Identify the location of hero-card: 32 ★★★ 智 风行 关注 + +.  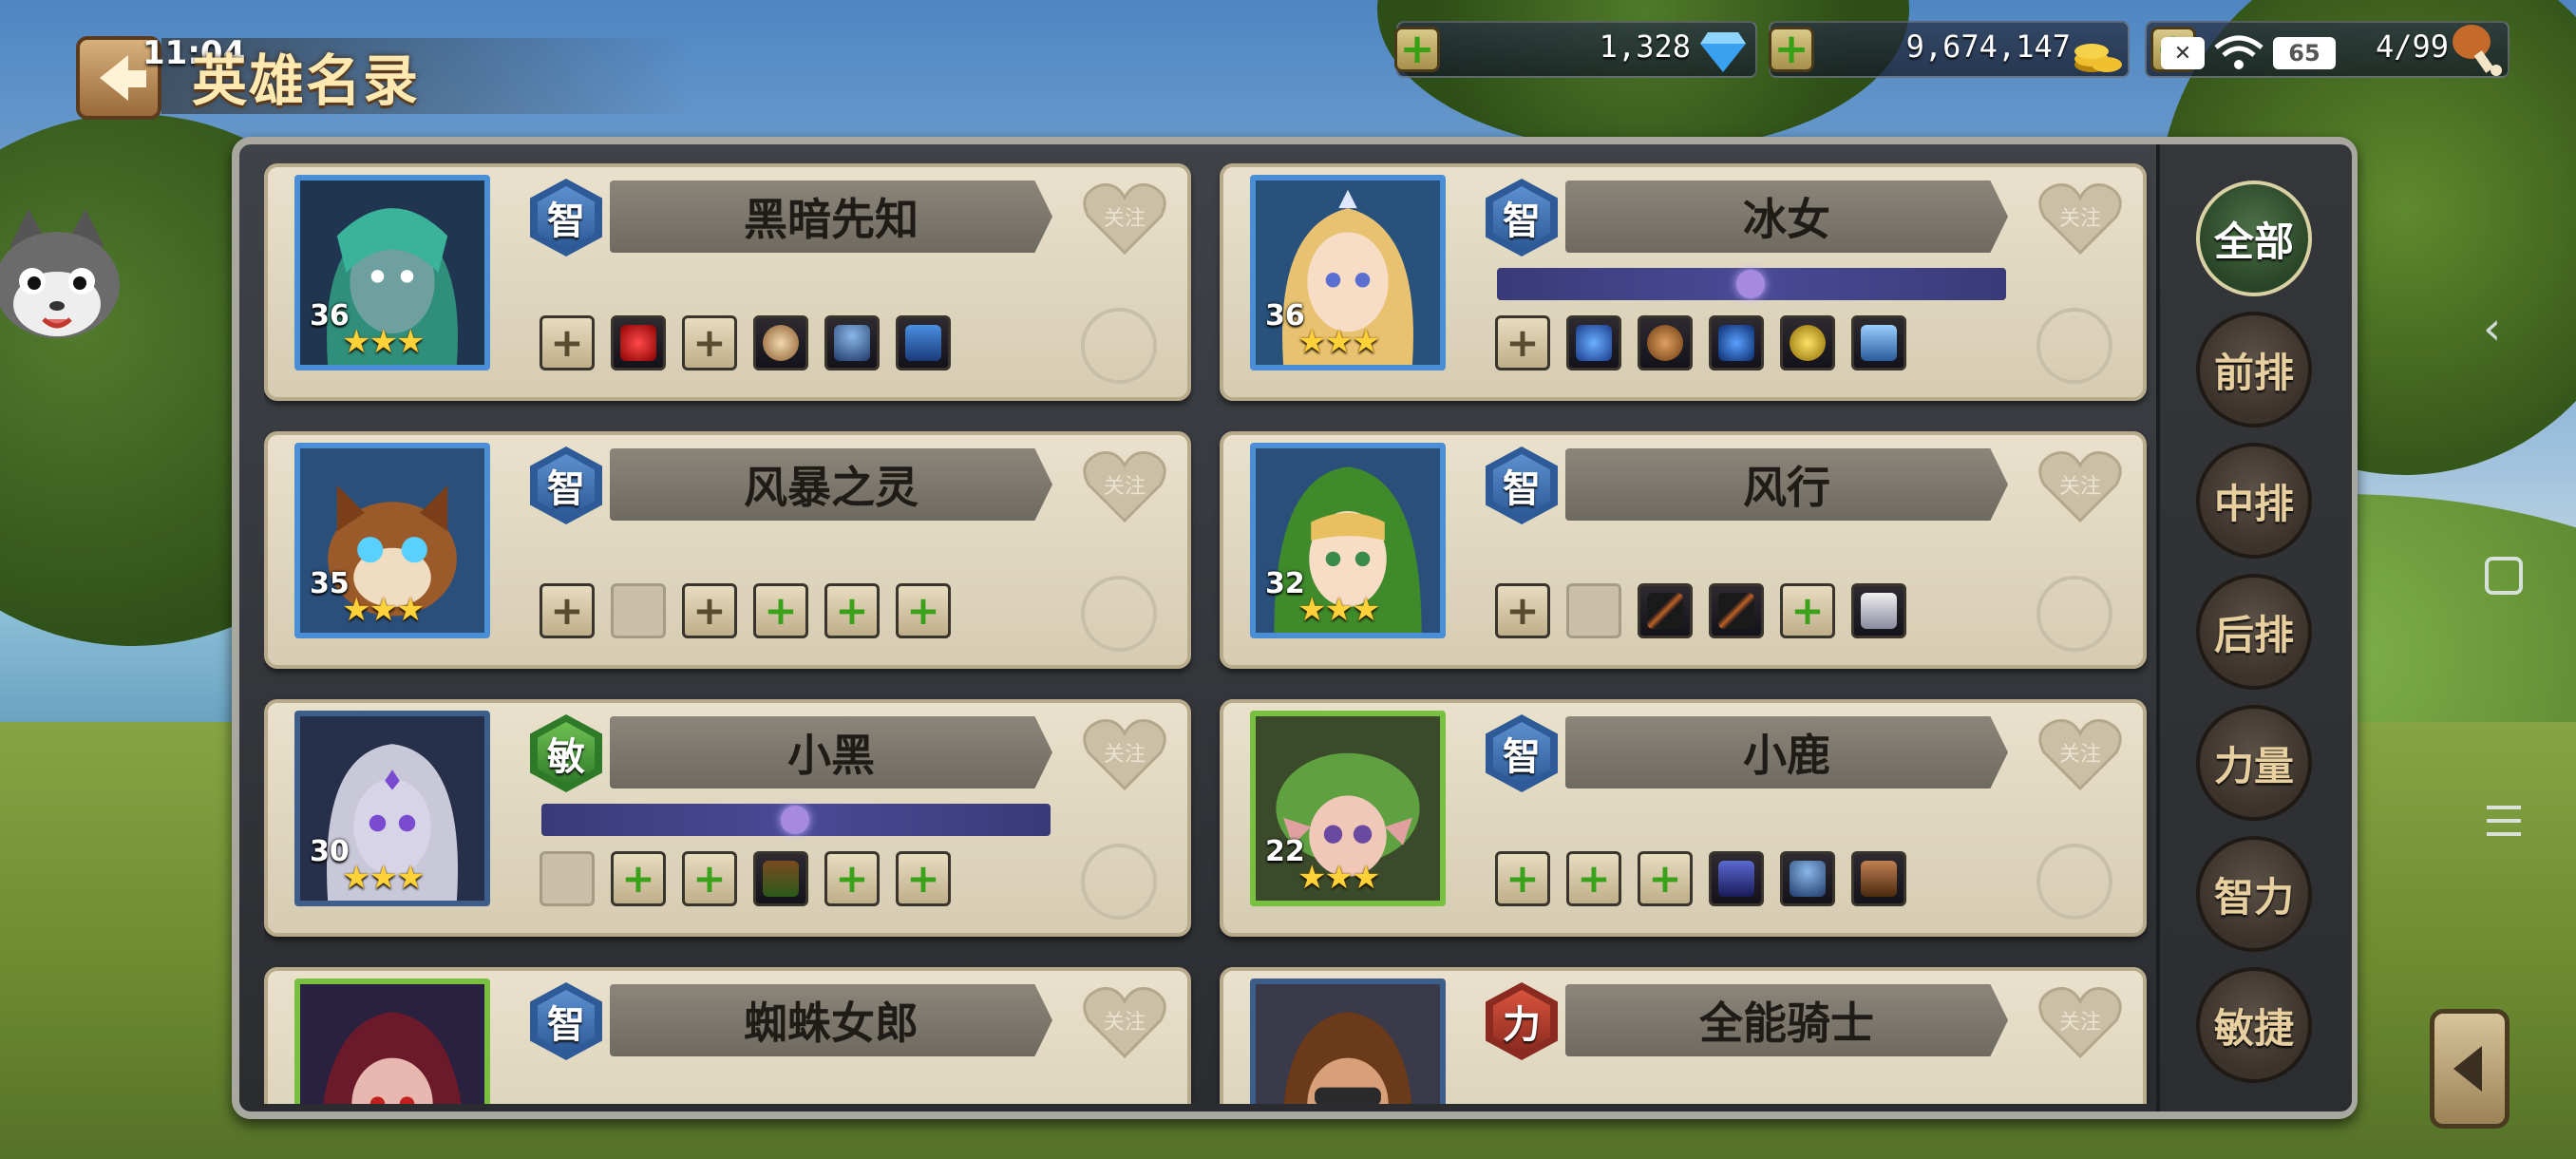
(1683, 550).